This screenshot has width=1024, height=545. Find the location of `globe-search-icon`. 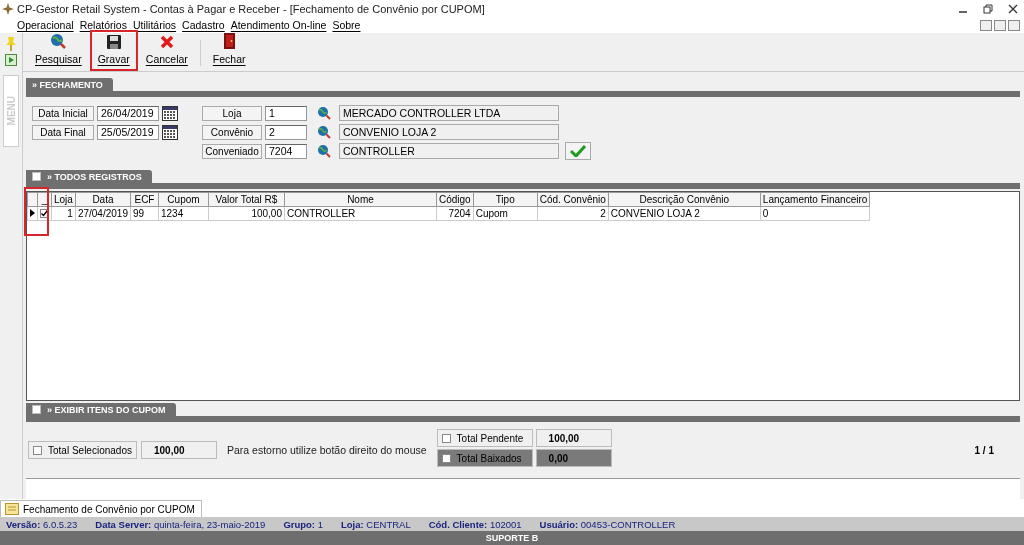

globe-search-icon is located at coordinates (58, 41).